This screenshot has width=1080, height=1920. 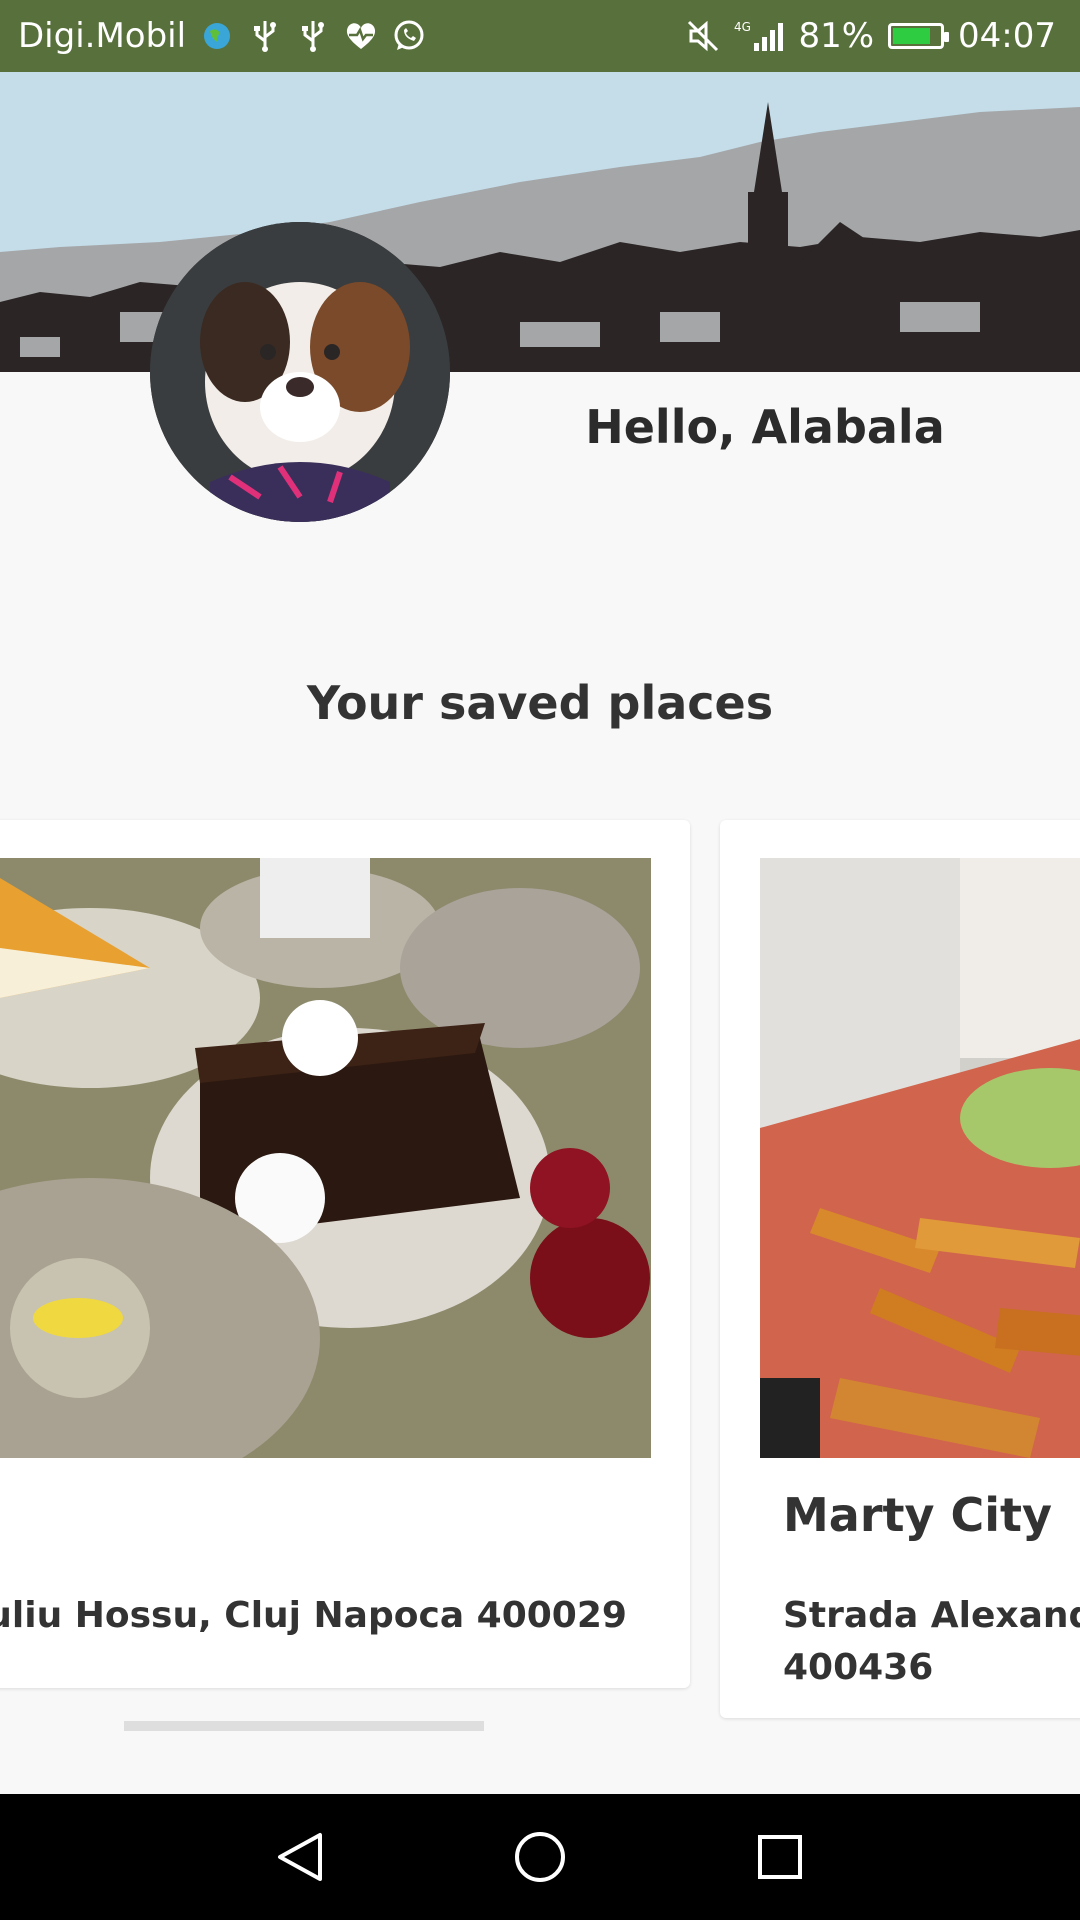 I want to click on battery-fill, so click(x=912, y=36).